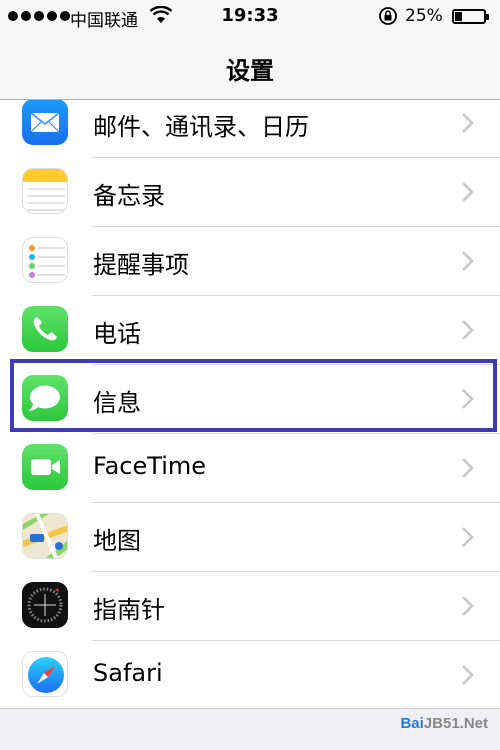 This screenshot has width=500, height=750. I want to click on settings-row-label: 地图, so click(117, 541).